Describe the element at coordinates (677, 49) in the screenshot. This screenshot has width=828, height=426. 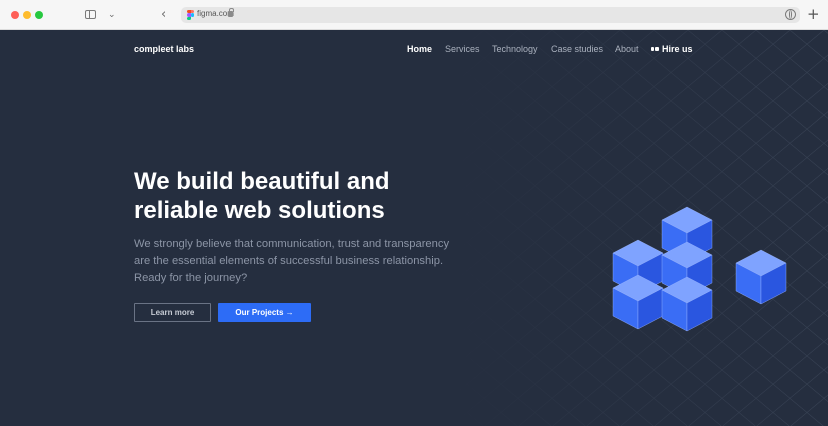
I see `hire-us-label: Hire us` at that location.